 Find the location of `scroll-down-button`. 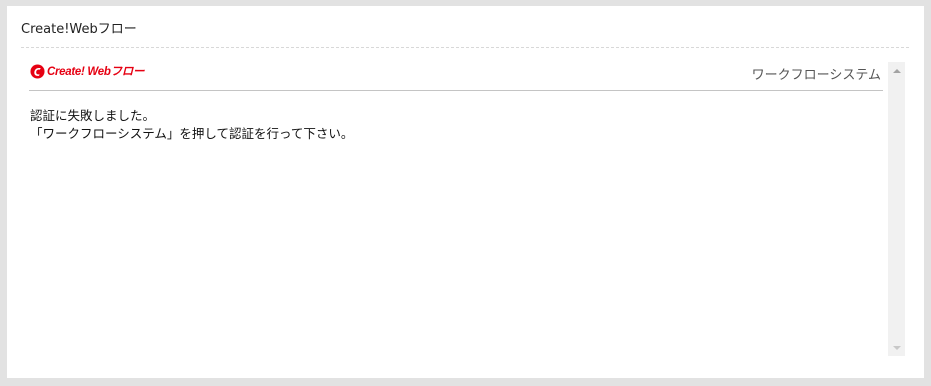

scroll-down-button is located at coordinates (896, 347).